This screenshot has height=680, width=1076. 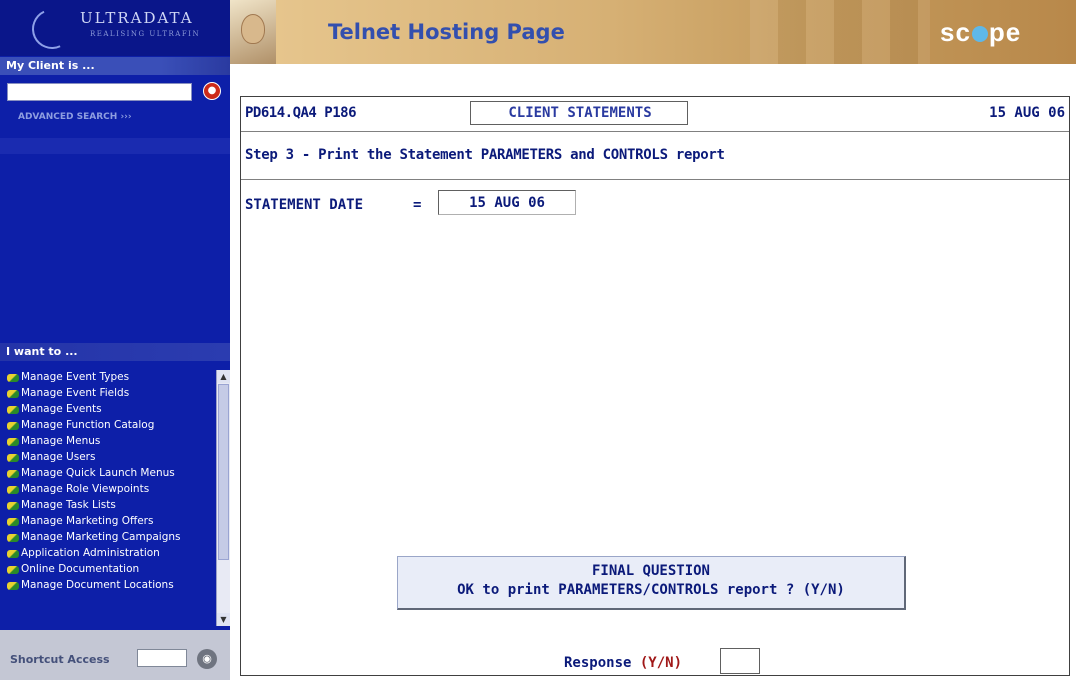 What do you see at coordinates (61, 409) in the screenshot?
I see `menu-item-label: Manage Events` at bounding box center [61, 409].